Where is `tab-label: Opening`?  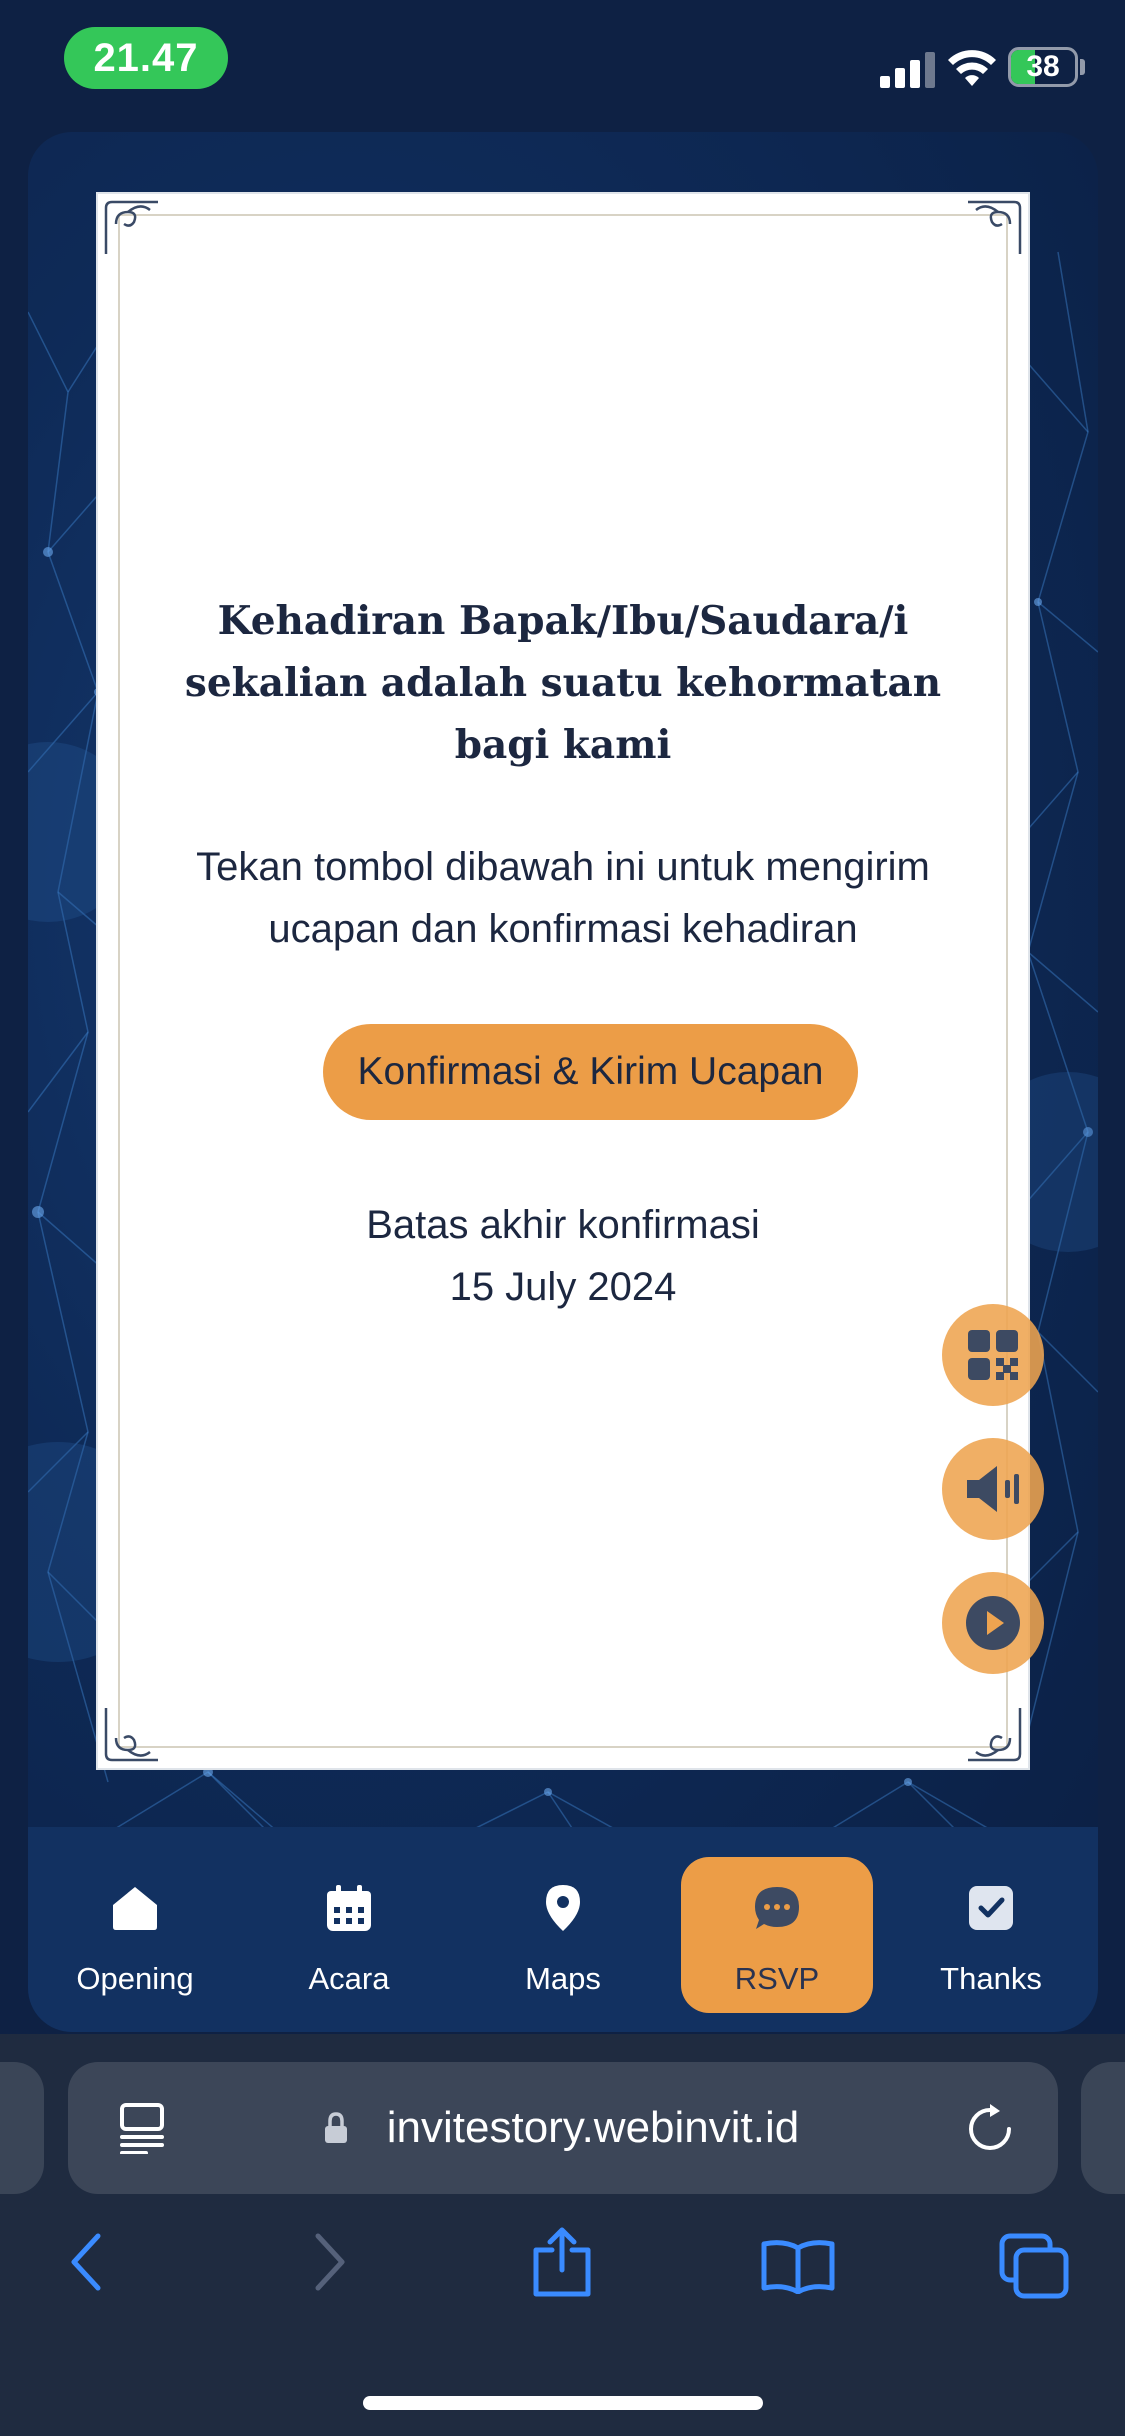 tab-label: Opening is located at coordinates (135, 1978).